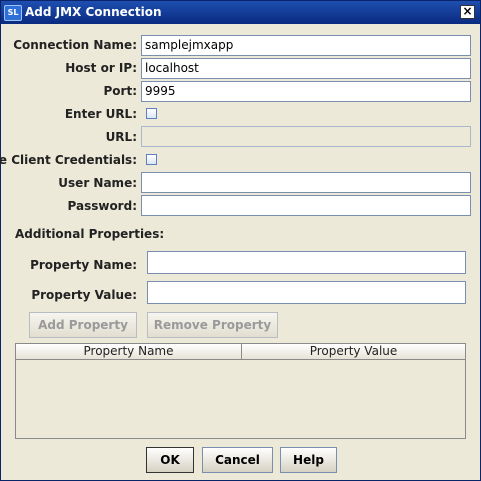  I want to click on port-label: Port:, so click(120, 91).